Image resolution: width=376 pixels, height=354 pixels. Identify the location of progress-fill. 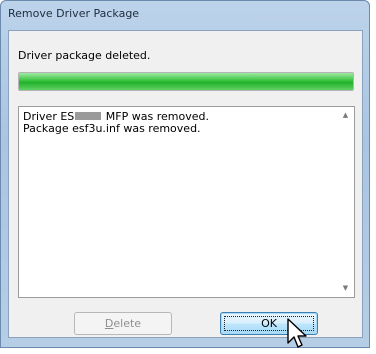
(186, 81).